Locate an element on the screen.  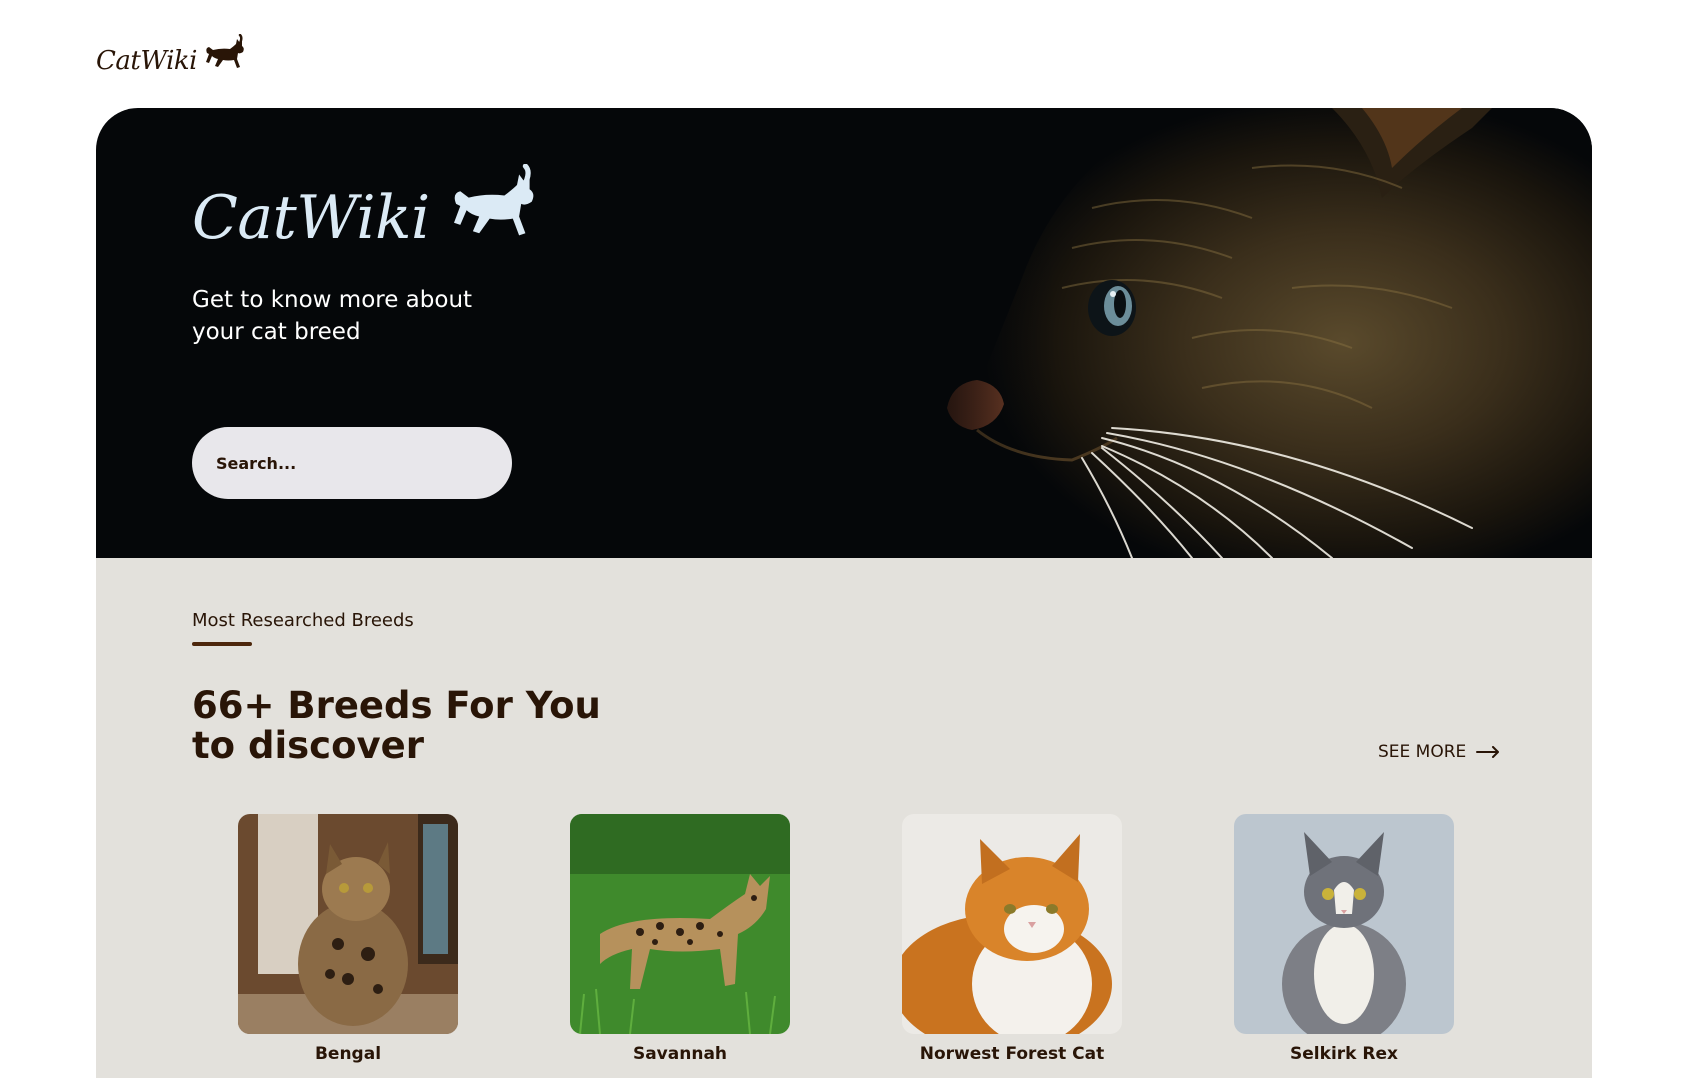
breed-card-norwest-forest-cat: Norwest Forest Cat is located at coordinates (1012, 939).